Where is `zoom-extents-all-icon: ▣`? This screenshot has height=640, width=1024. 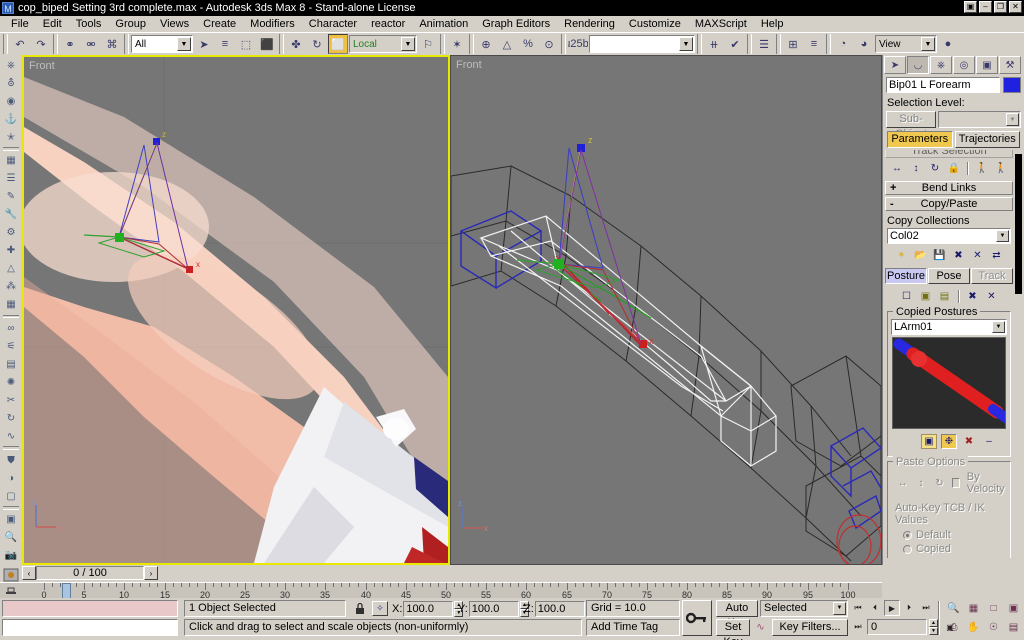
zoom-extents-all-icon: ▣ is located at coordinates (1013, 608).